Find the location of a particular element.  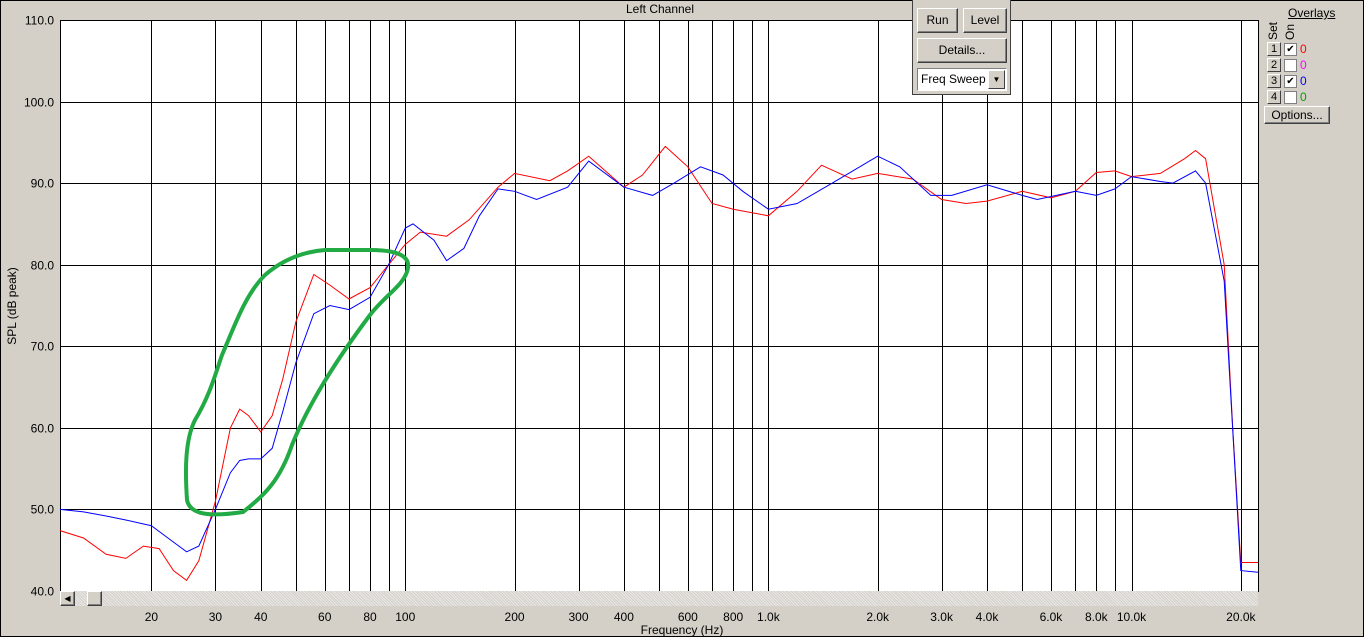

x-tick-label: 300 is located at coordinates (579, 617).